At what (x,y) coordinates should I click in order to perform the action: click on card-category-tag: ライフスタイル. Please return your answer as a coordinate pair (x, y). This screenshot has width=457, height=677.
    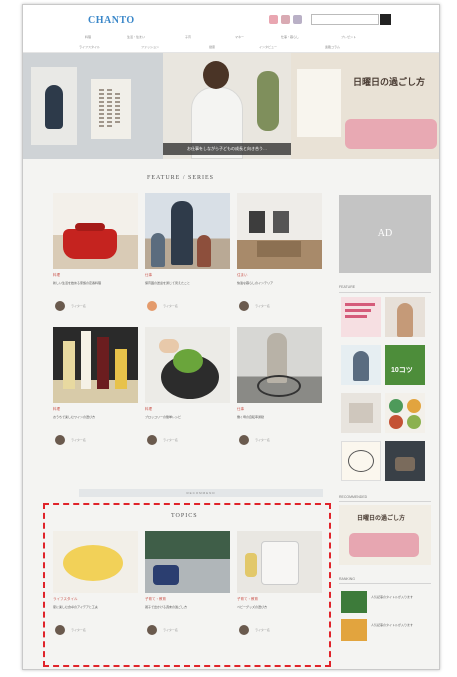
    Looking at the image, I should click on (65, 599).